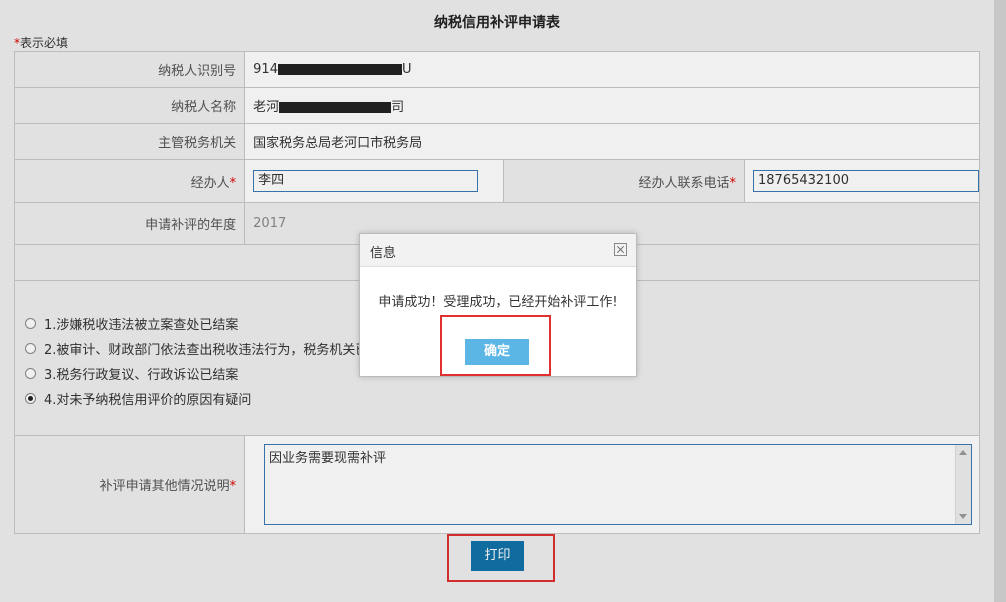 The image size is (1006, 602). Describe the element at coordinates (620, 249) in the screenshot. I see `close-icon` at that location.